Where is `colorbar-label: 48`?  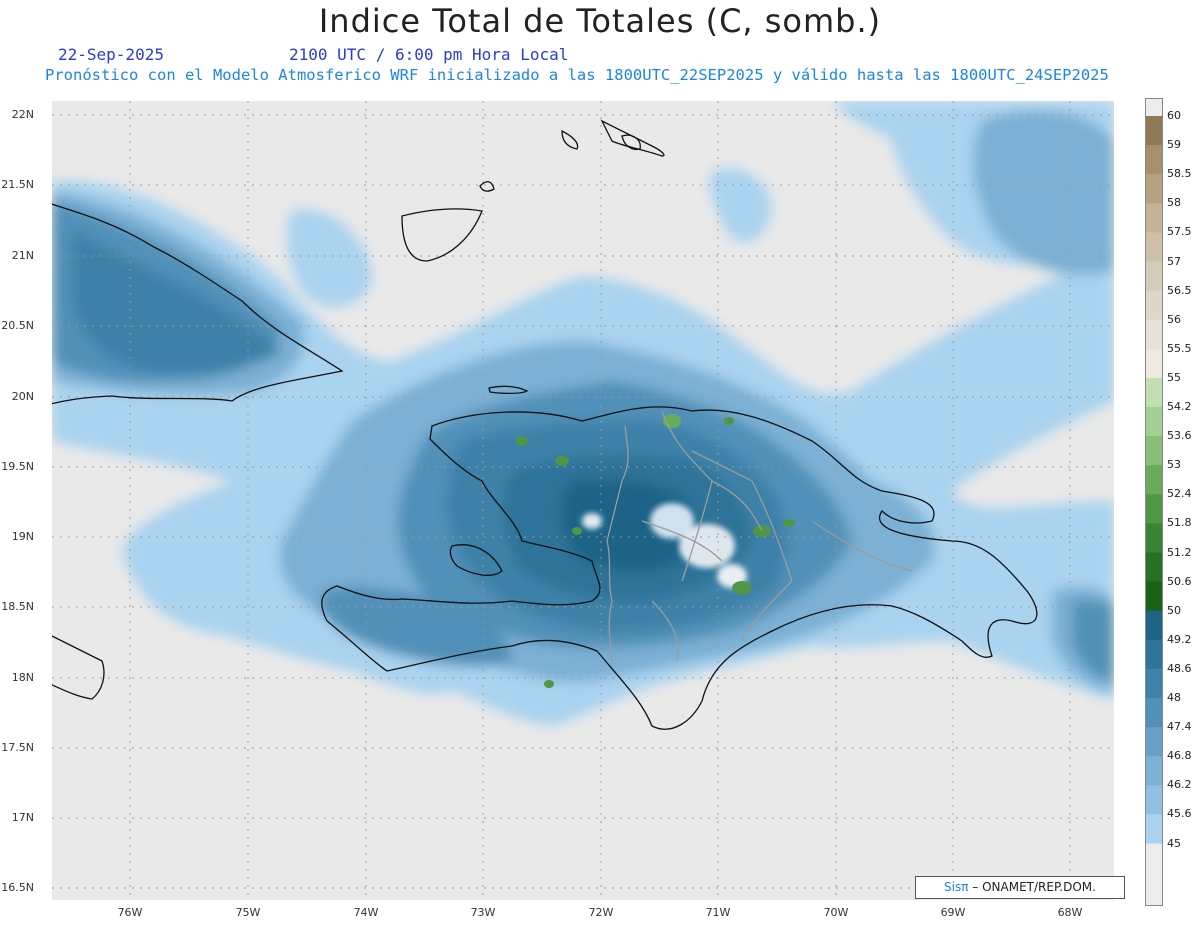 colorbar-label: 48 is located at coordinates (1174, 697).